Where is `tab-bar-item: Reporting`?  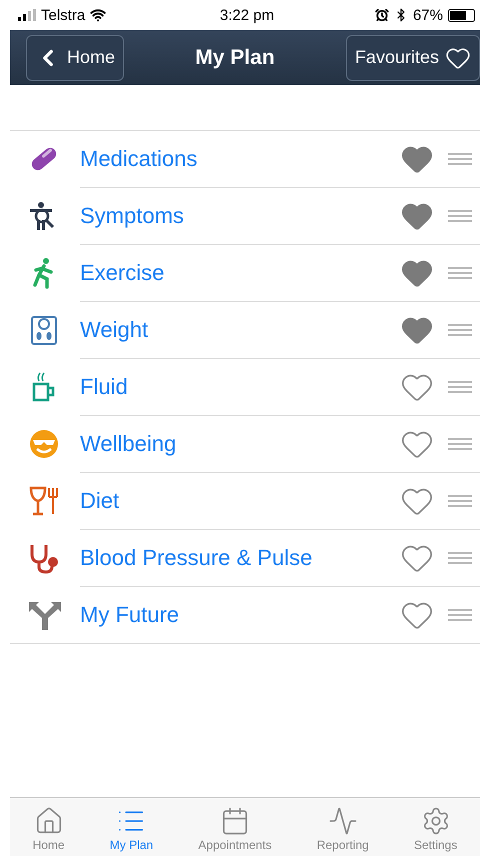
tab-bar-item: Reporting is located at coordinates (342, 827).